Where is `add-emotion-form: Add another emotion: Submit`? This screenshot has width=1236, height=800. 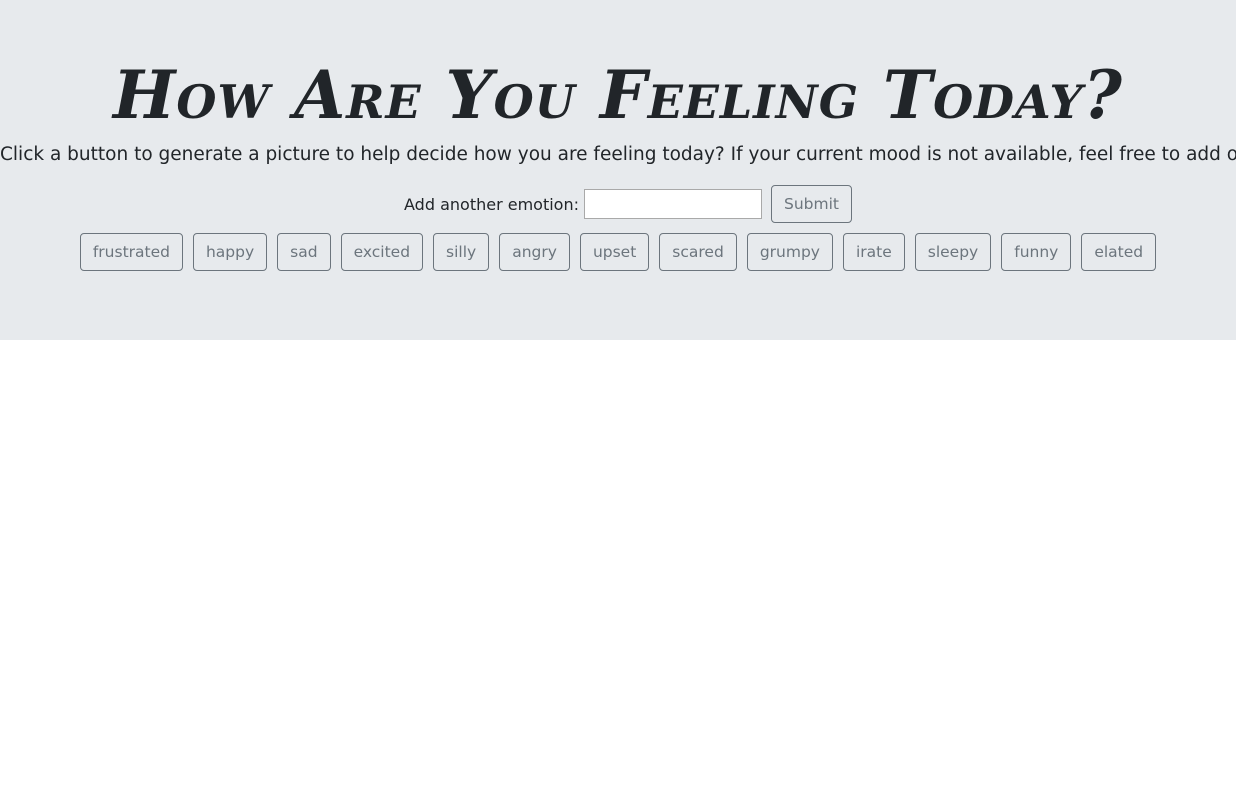
add-emotion-form: Add another emotion: Submit is located at coordinates (618, 204).